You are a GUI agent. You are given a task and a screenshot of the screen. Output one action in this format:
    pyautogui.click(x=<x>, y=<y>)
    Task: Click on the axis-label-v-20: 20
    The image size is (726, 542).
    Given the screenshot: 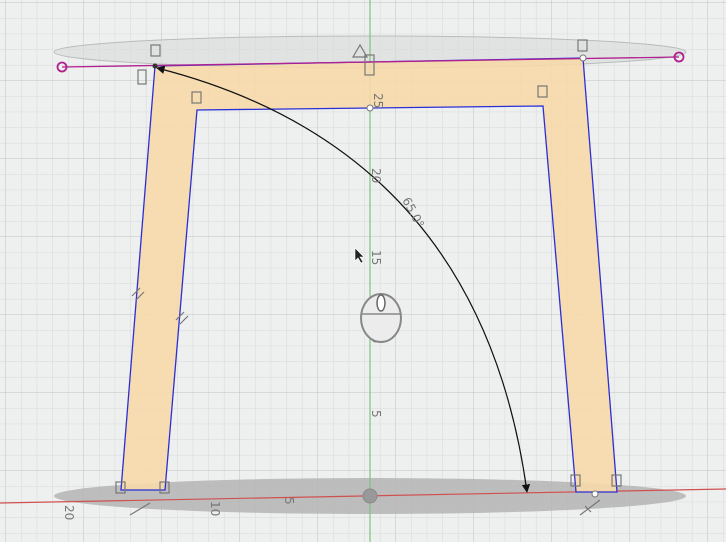 What is the action you would take?
    pyautogui.click(x=376, y=175)
    